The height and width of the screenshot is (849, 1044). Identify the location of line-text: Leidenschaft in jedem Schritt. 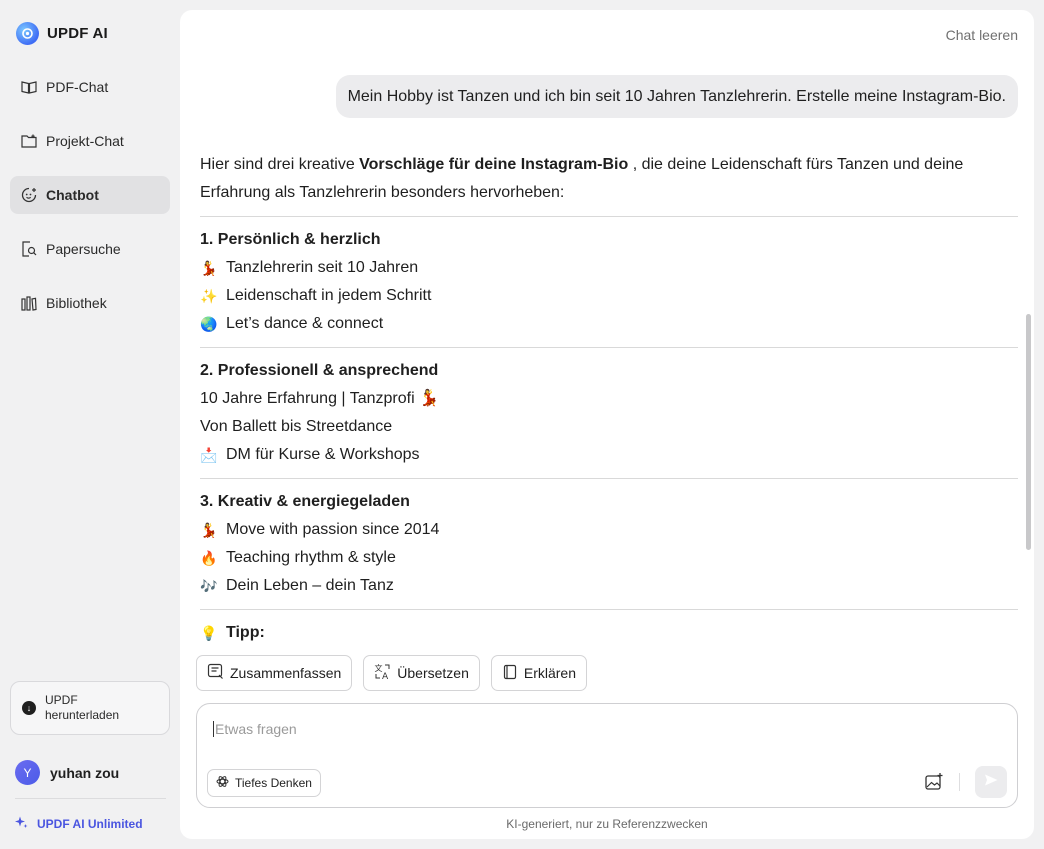
(329, 295).